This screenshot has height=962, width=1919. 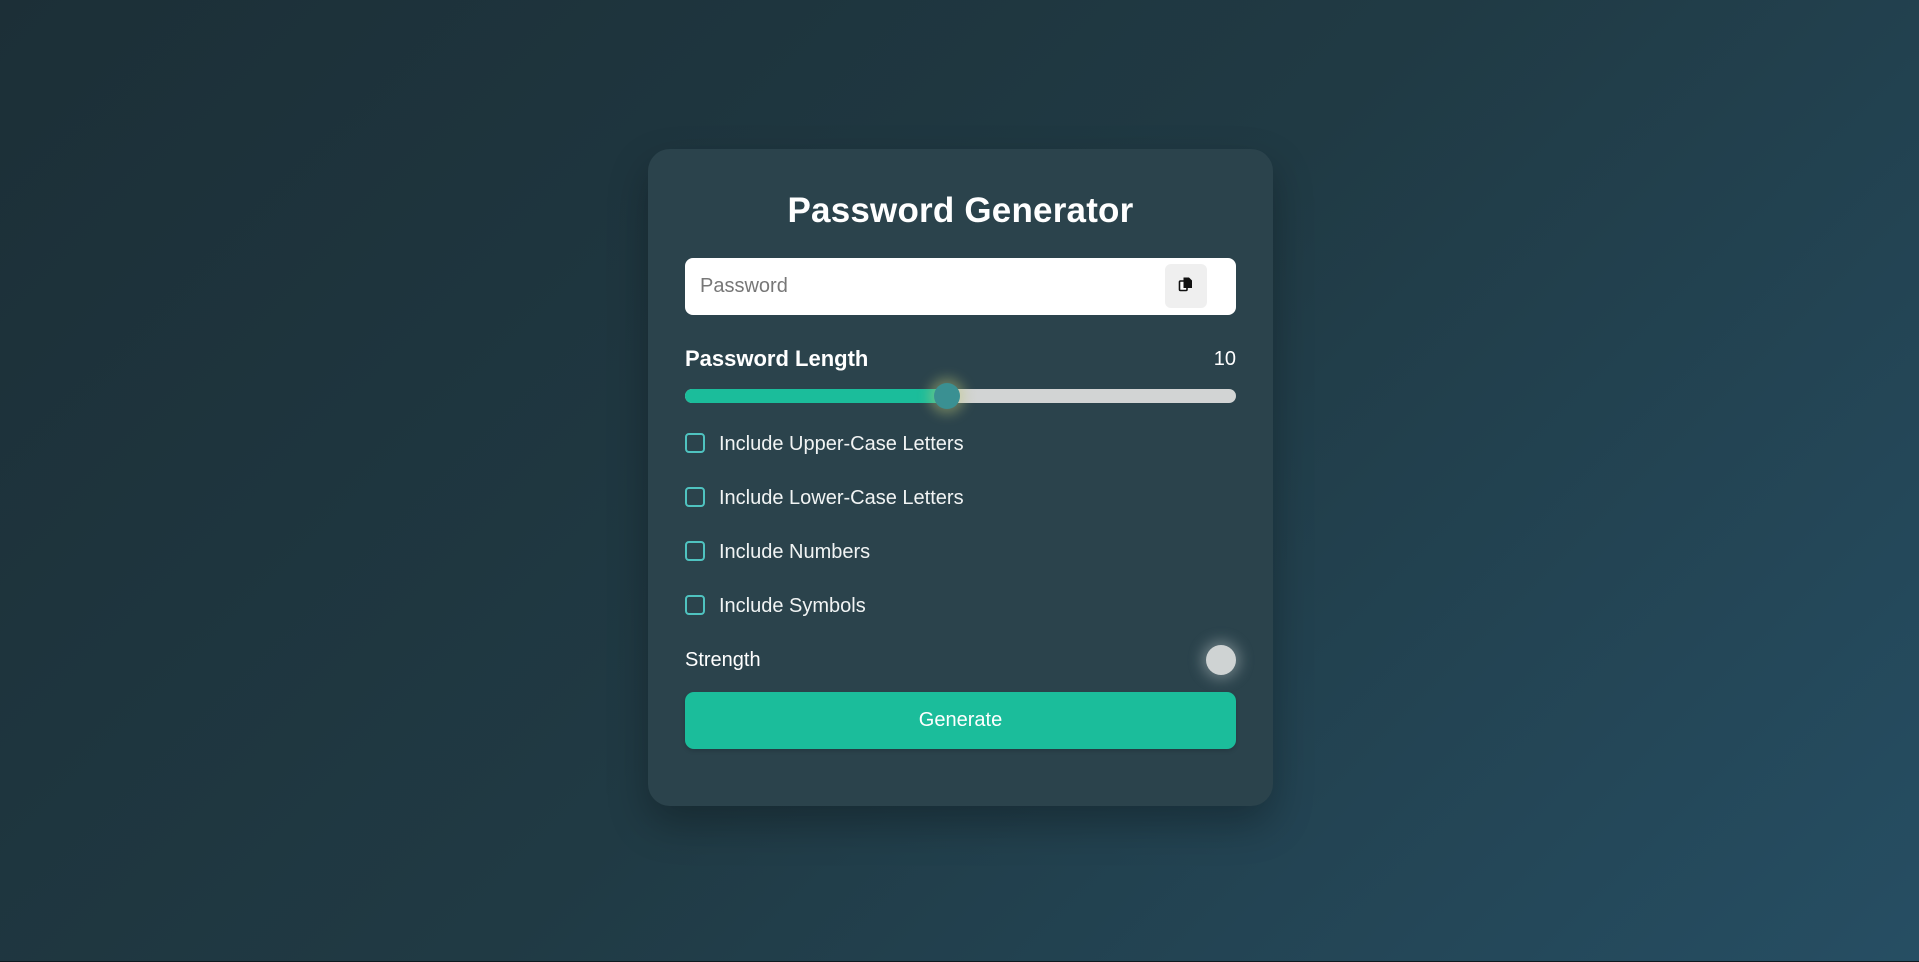 What do you see at coordinates (960, 720) in the screenshot?
I see `generate-button: Generate` at bounding box center [960, 720].